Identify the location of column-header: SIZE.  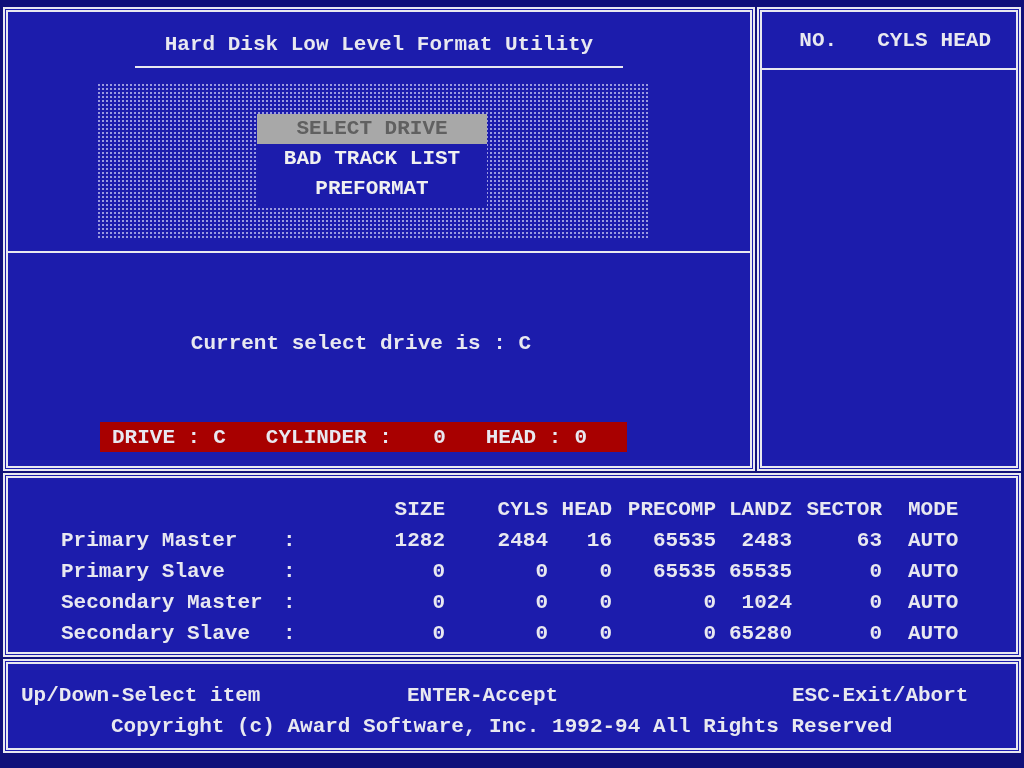
(419, 510).